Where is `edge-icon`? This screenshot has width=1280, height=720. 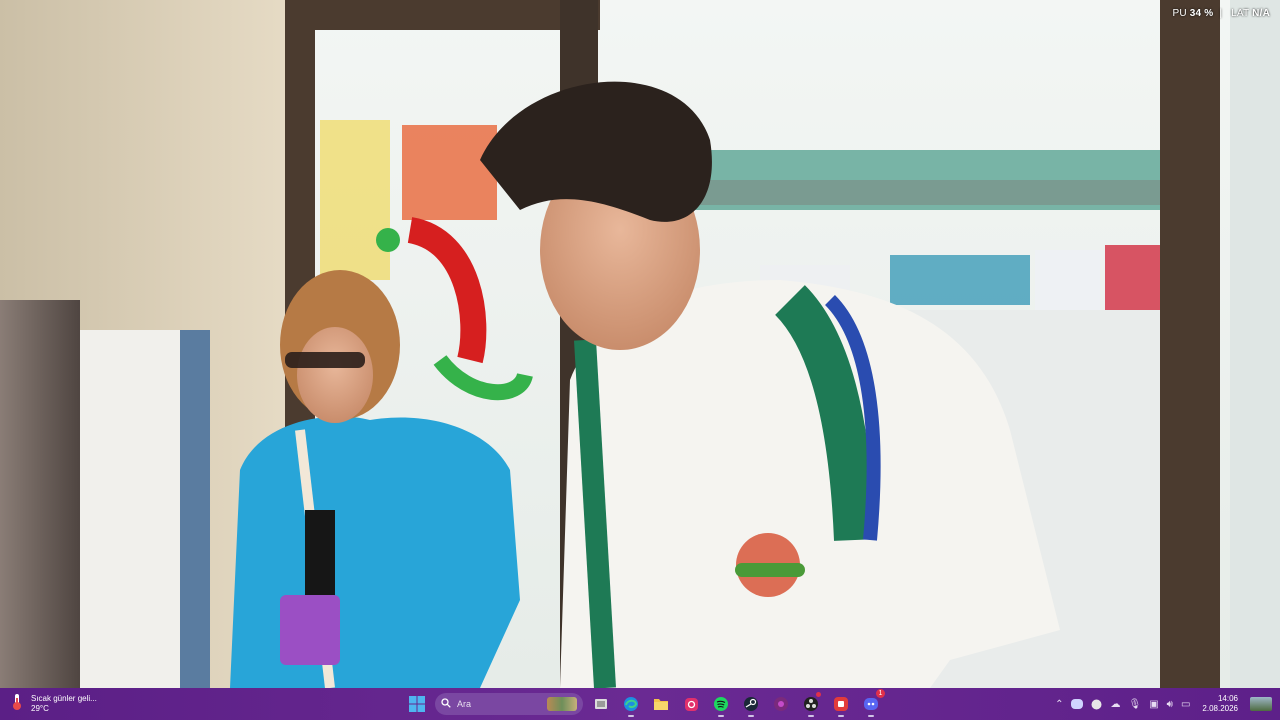 edge-icon is located at coordinates (631, 704).